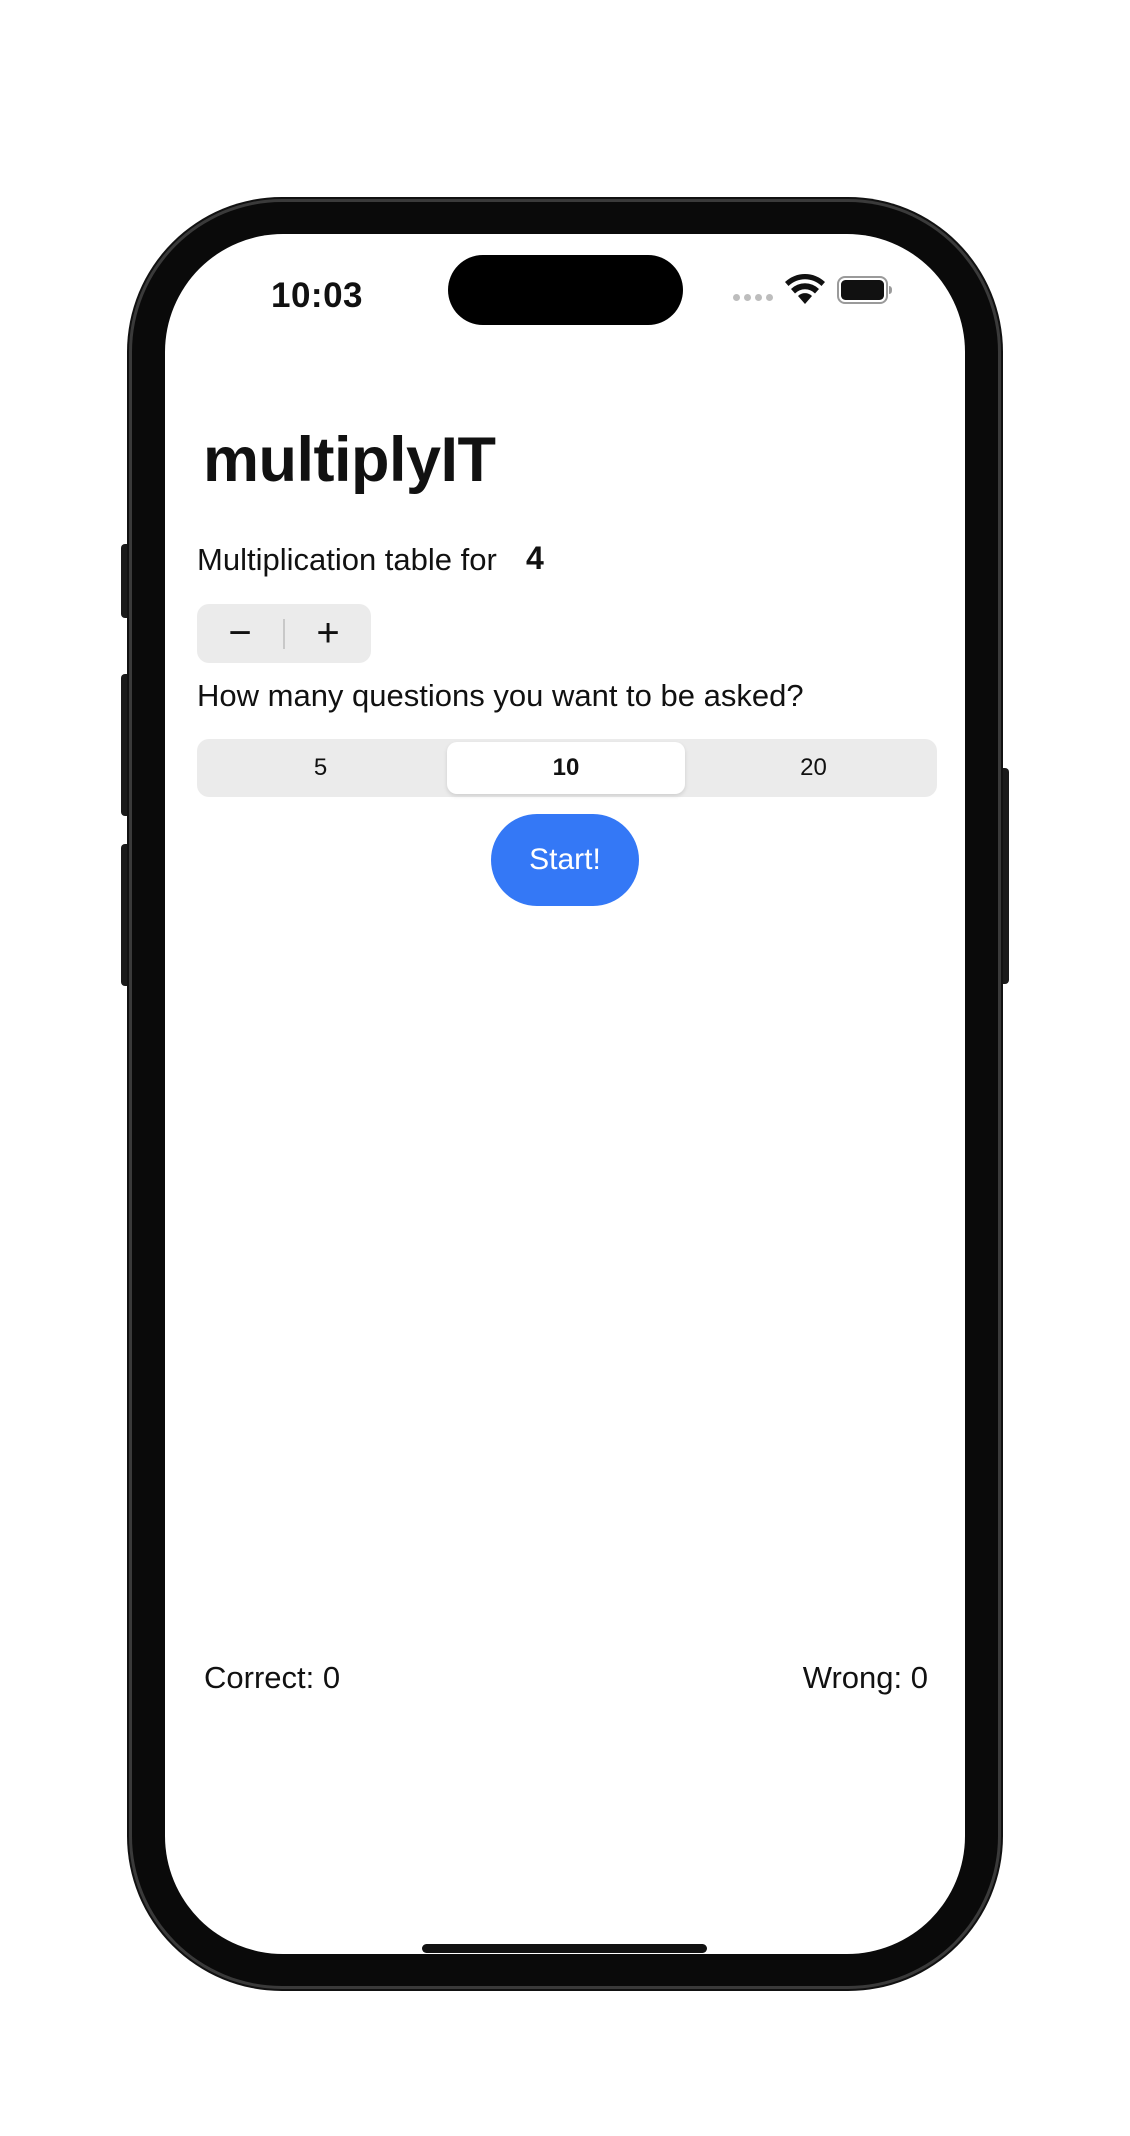 The image size is (1130, 2136). Describe the element at coordinates (317, 295) in the screenshot. I see `status-time: 10:03` at that location.